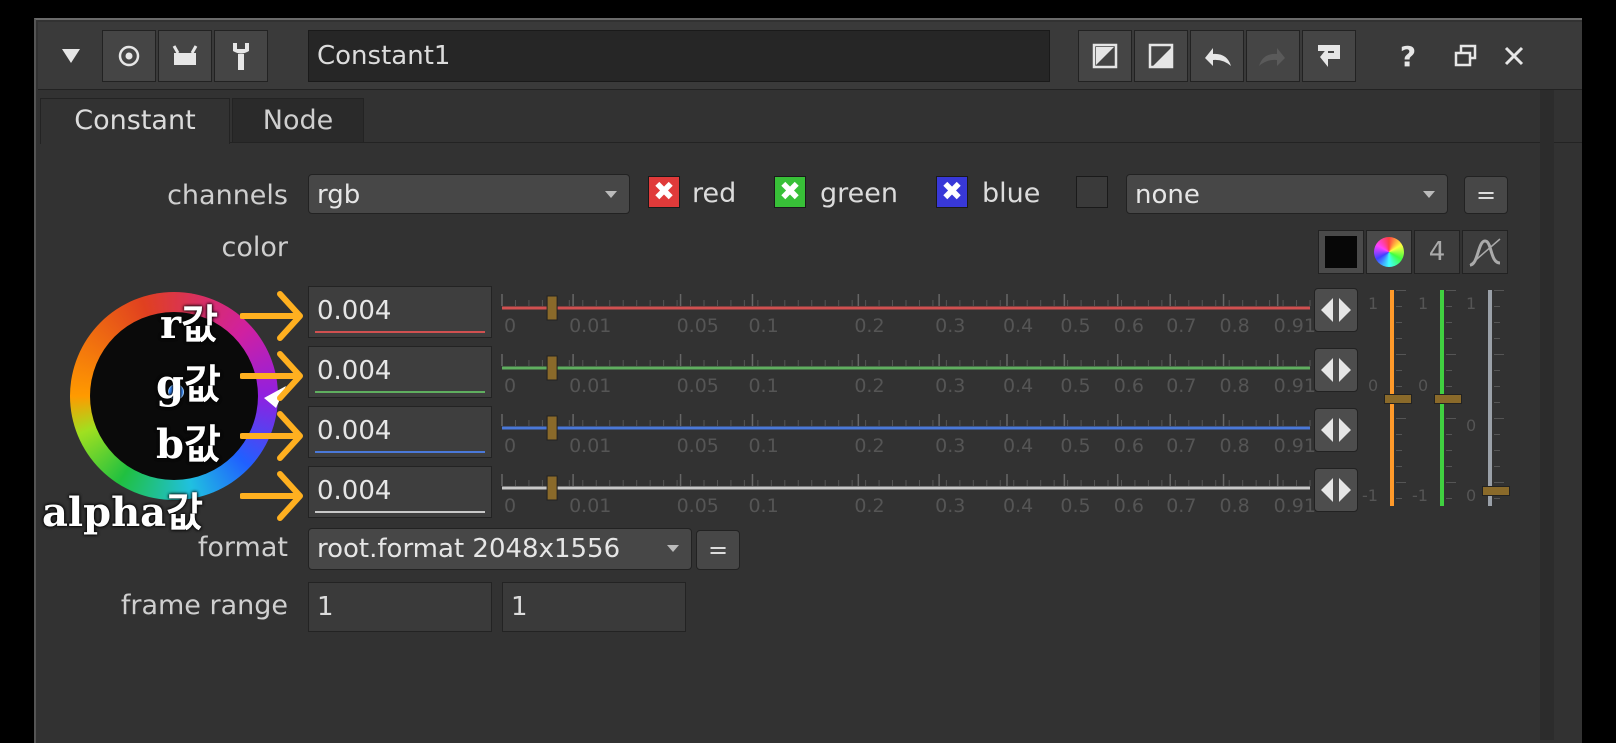 Image resolution: width=1616 pixels, height=743 pixels. What do you see at coordinates (204, 605) in the screenshot?
I see `frame-range-label: frame range` at bounding box center [204, 605].